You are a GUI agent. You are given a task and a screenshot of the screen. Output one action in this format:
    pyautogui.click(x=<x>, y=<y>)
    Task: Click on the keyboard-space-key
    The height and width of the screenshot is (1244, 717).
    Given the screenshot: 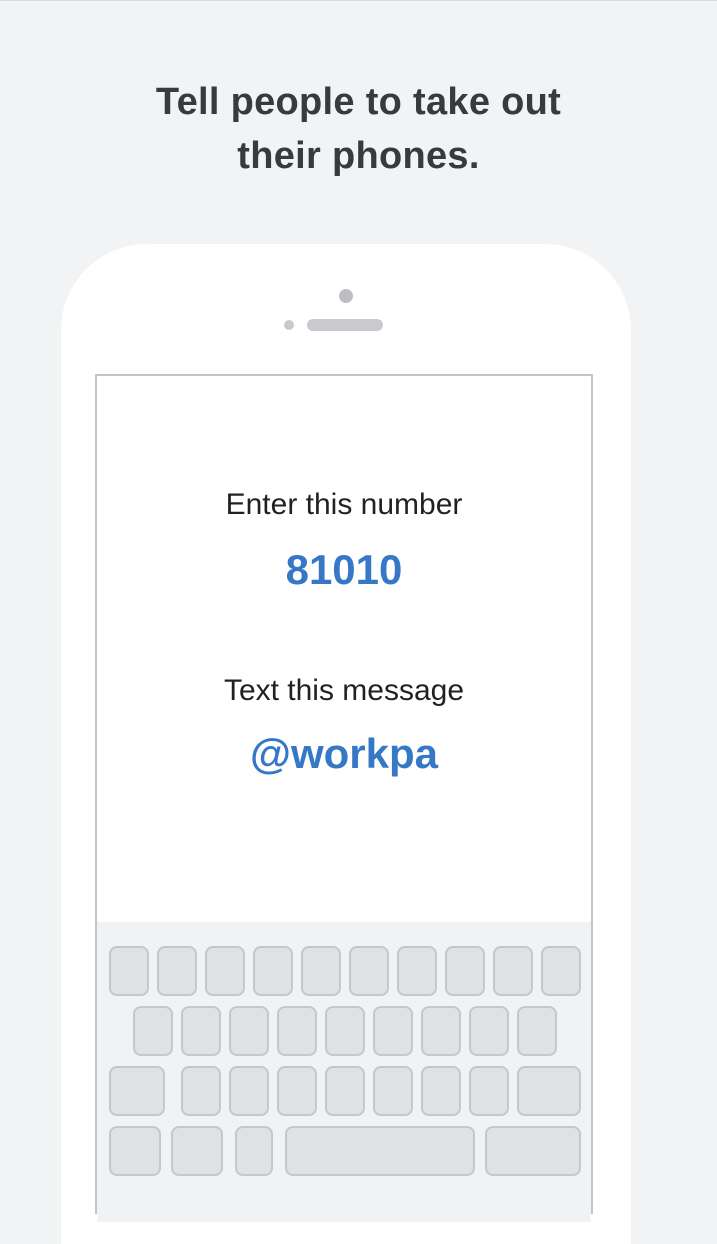 What is the action you would take?
    pyautogui.click(x=380, y=1151)
    